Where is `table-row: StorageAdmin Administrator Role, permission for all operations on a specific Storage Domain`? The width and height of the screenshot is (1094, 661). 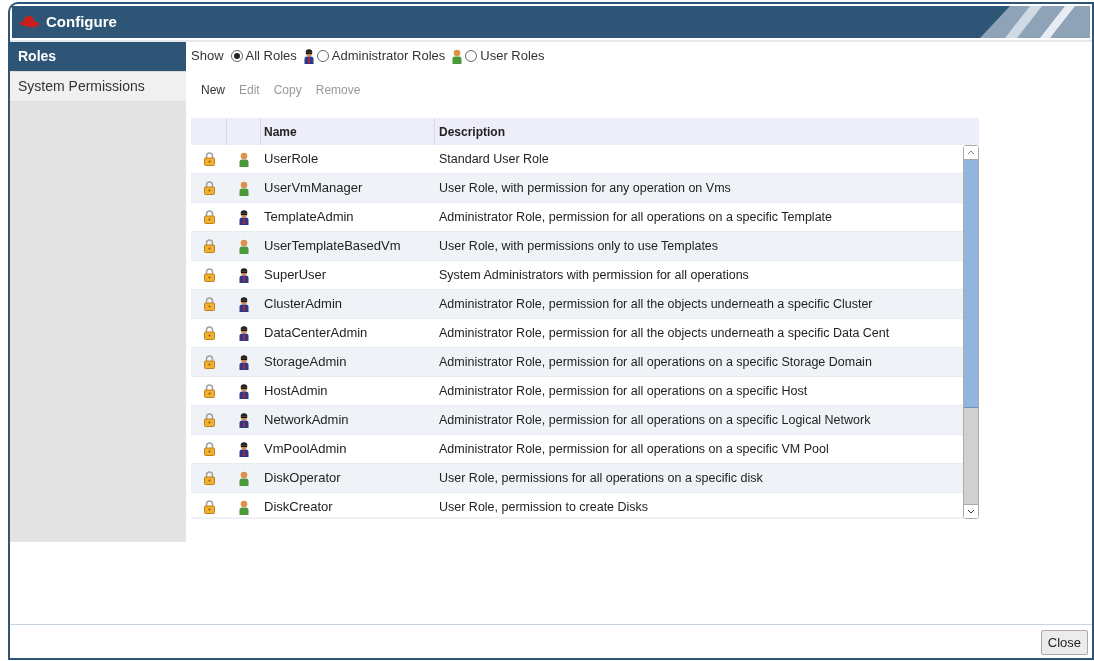
table-row: StorageAdmin Administrator Role, permission for all operations on a specific Storage Domain is located at coordinates (577, 362).